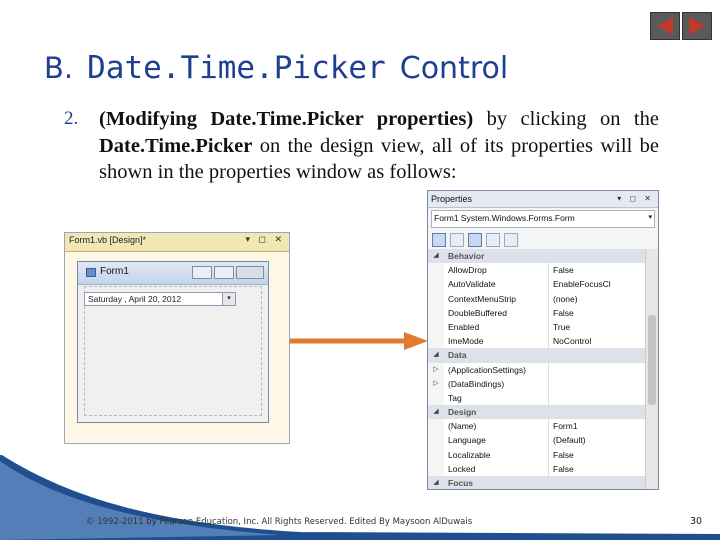  I want to click on property-name: Data, so click(521, 355).